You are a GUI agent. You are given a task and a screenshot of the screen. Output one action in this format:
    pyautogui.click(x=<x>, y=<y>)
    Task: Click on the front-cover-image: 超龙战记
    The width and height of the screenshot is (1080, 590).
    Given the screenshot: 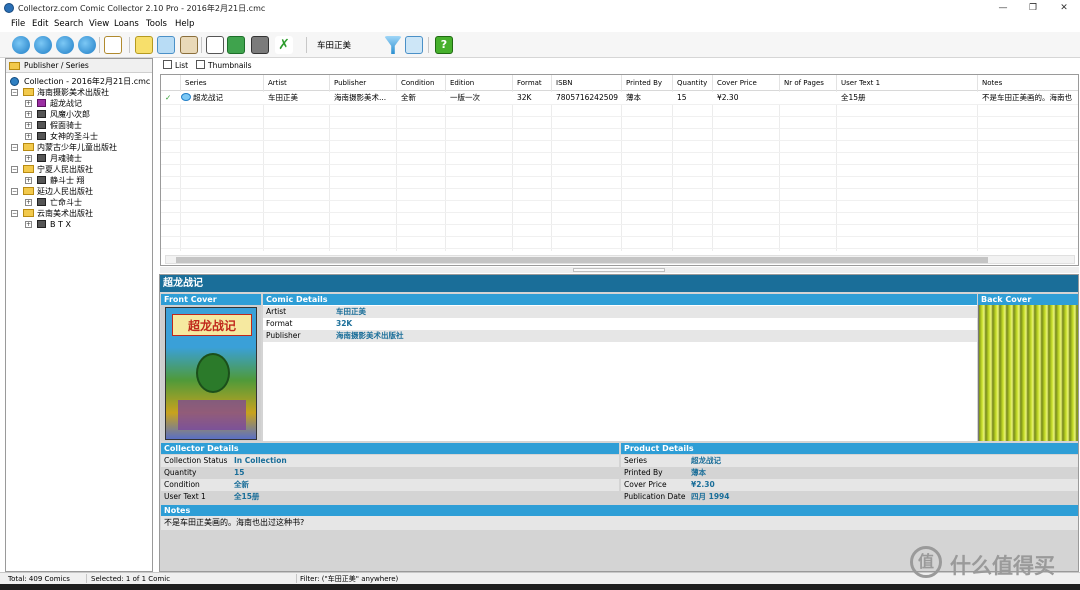 What is the action you would take?
    pyautogui.click(x=211, y=373)
    